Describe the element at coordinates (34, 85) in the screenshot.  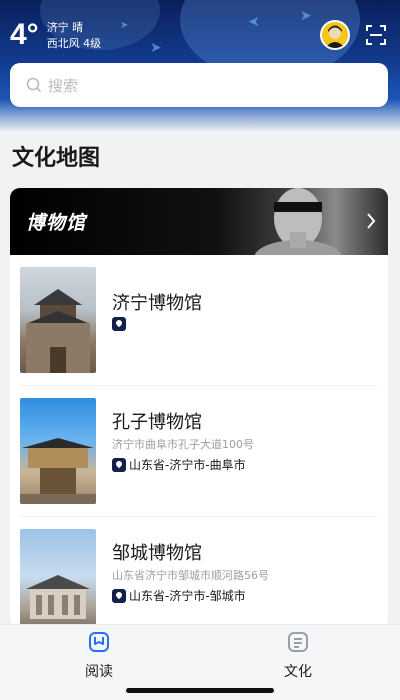
I see `search-icon` at that location.